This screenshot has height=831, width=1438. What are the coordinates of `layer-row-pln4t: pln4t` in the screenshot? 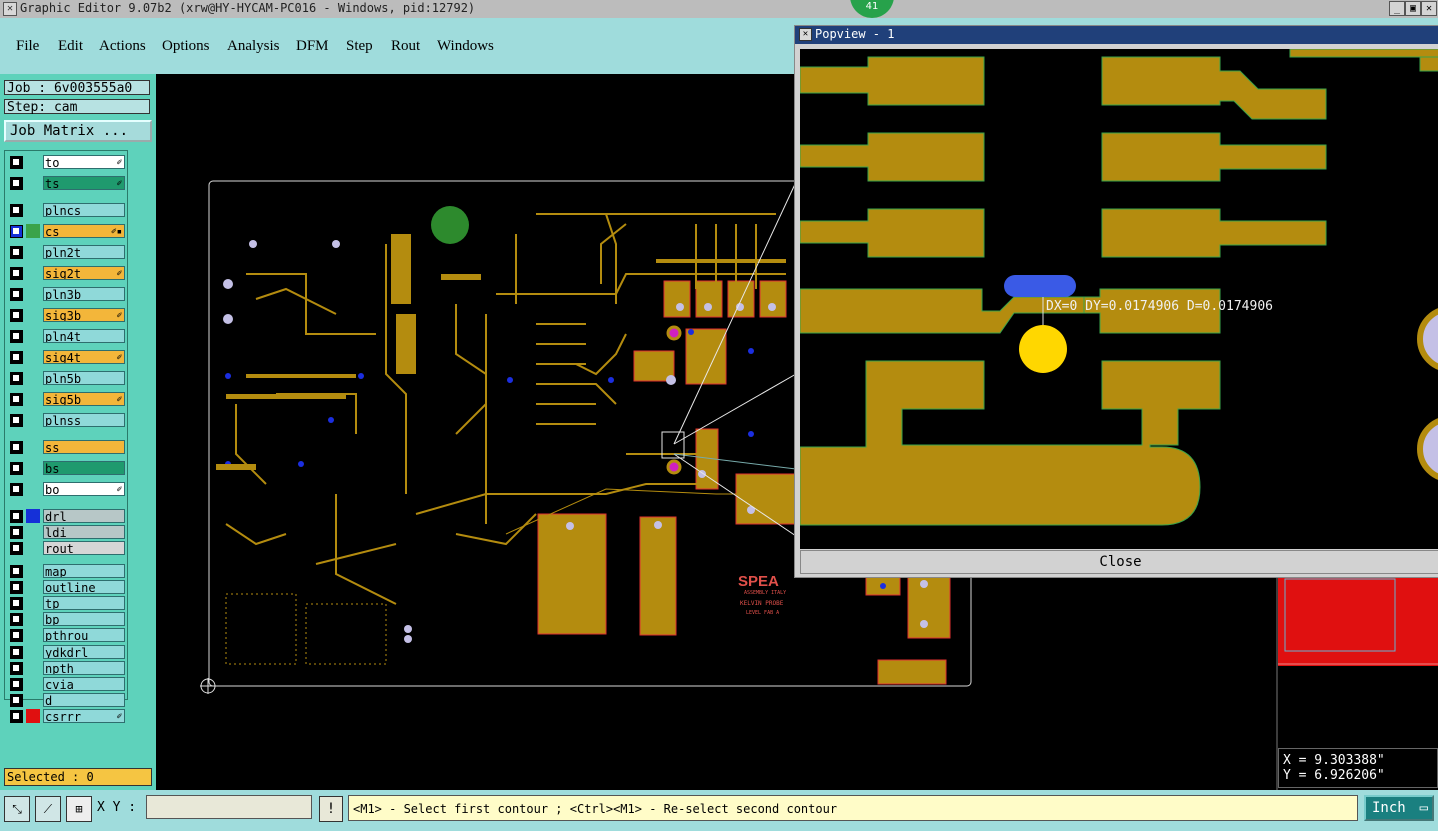 It's located at (67, 336).